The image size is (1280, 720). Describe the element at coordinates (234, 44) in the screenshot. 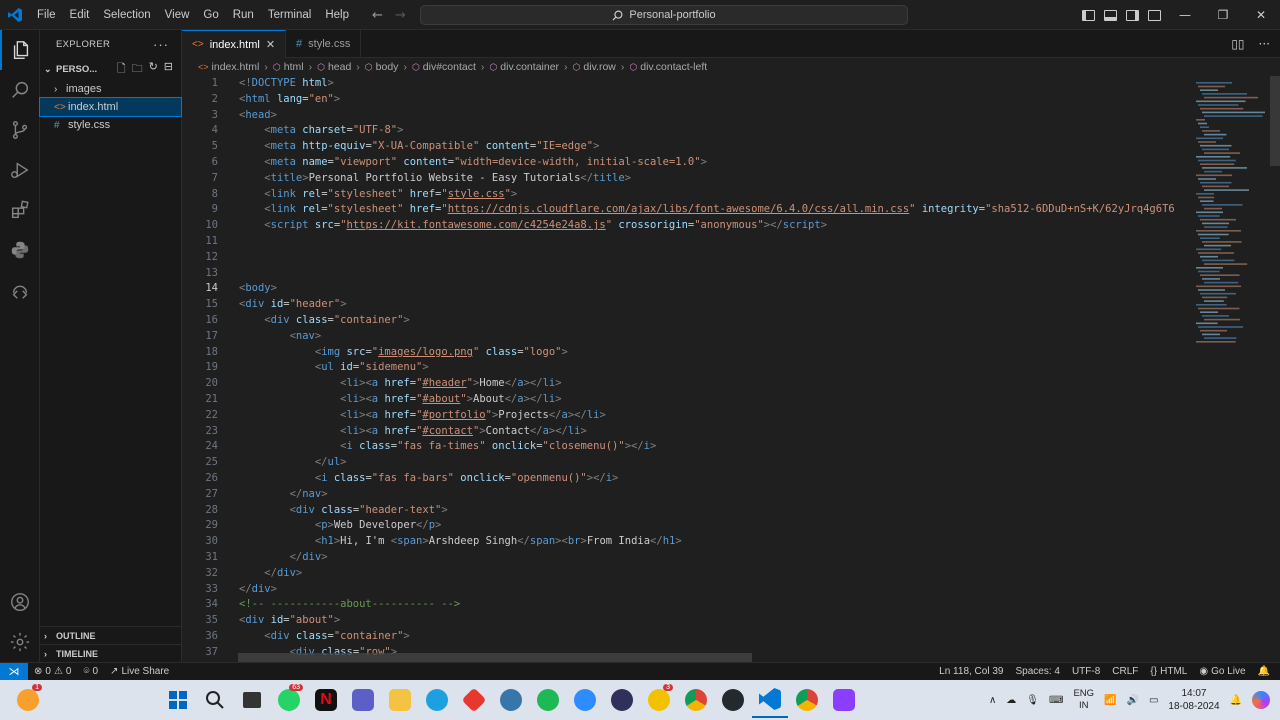

I see `tab-index-html: <> index.html ✕` at that location.